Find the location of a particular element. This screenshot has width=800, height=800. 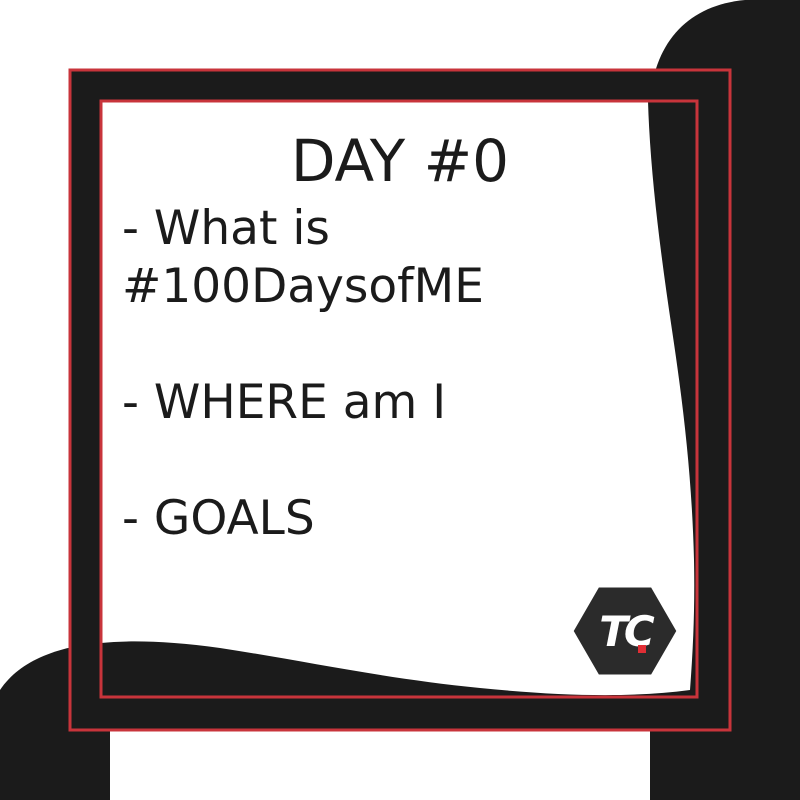

card-title: DAY #0 is located at coordinates (400, 161).